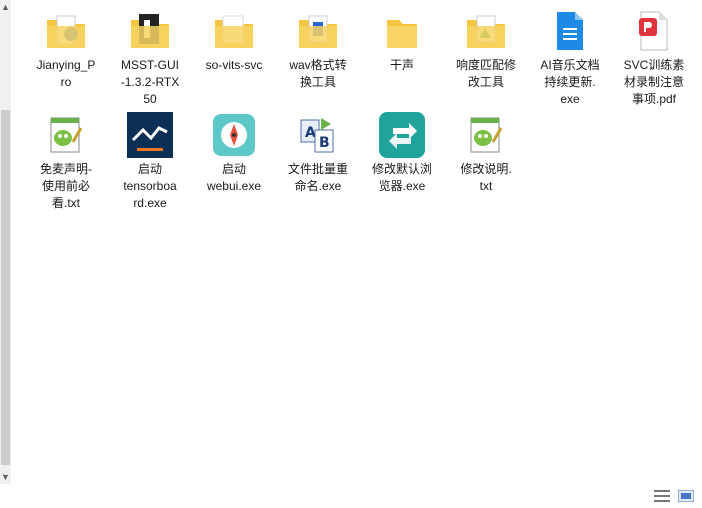 This screenshot has width=702, height=508. Describe the element at coordinates (686, 496) in the screenshot. I see `large-icons-view-icon` at that location.